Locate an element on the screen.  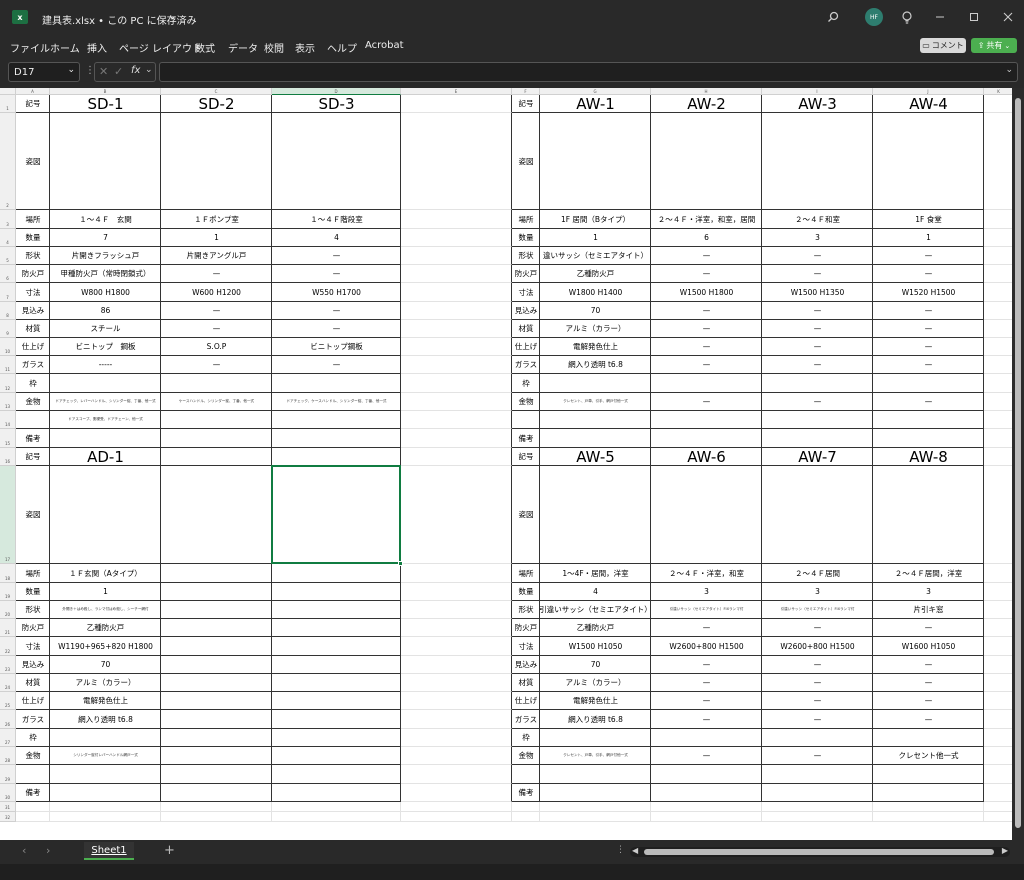
menu-help: ヘルプ is located at coordinates (342, 47).